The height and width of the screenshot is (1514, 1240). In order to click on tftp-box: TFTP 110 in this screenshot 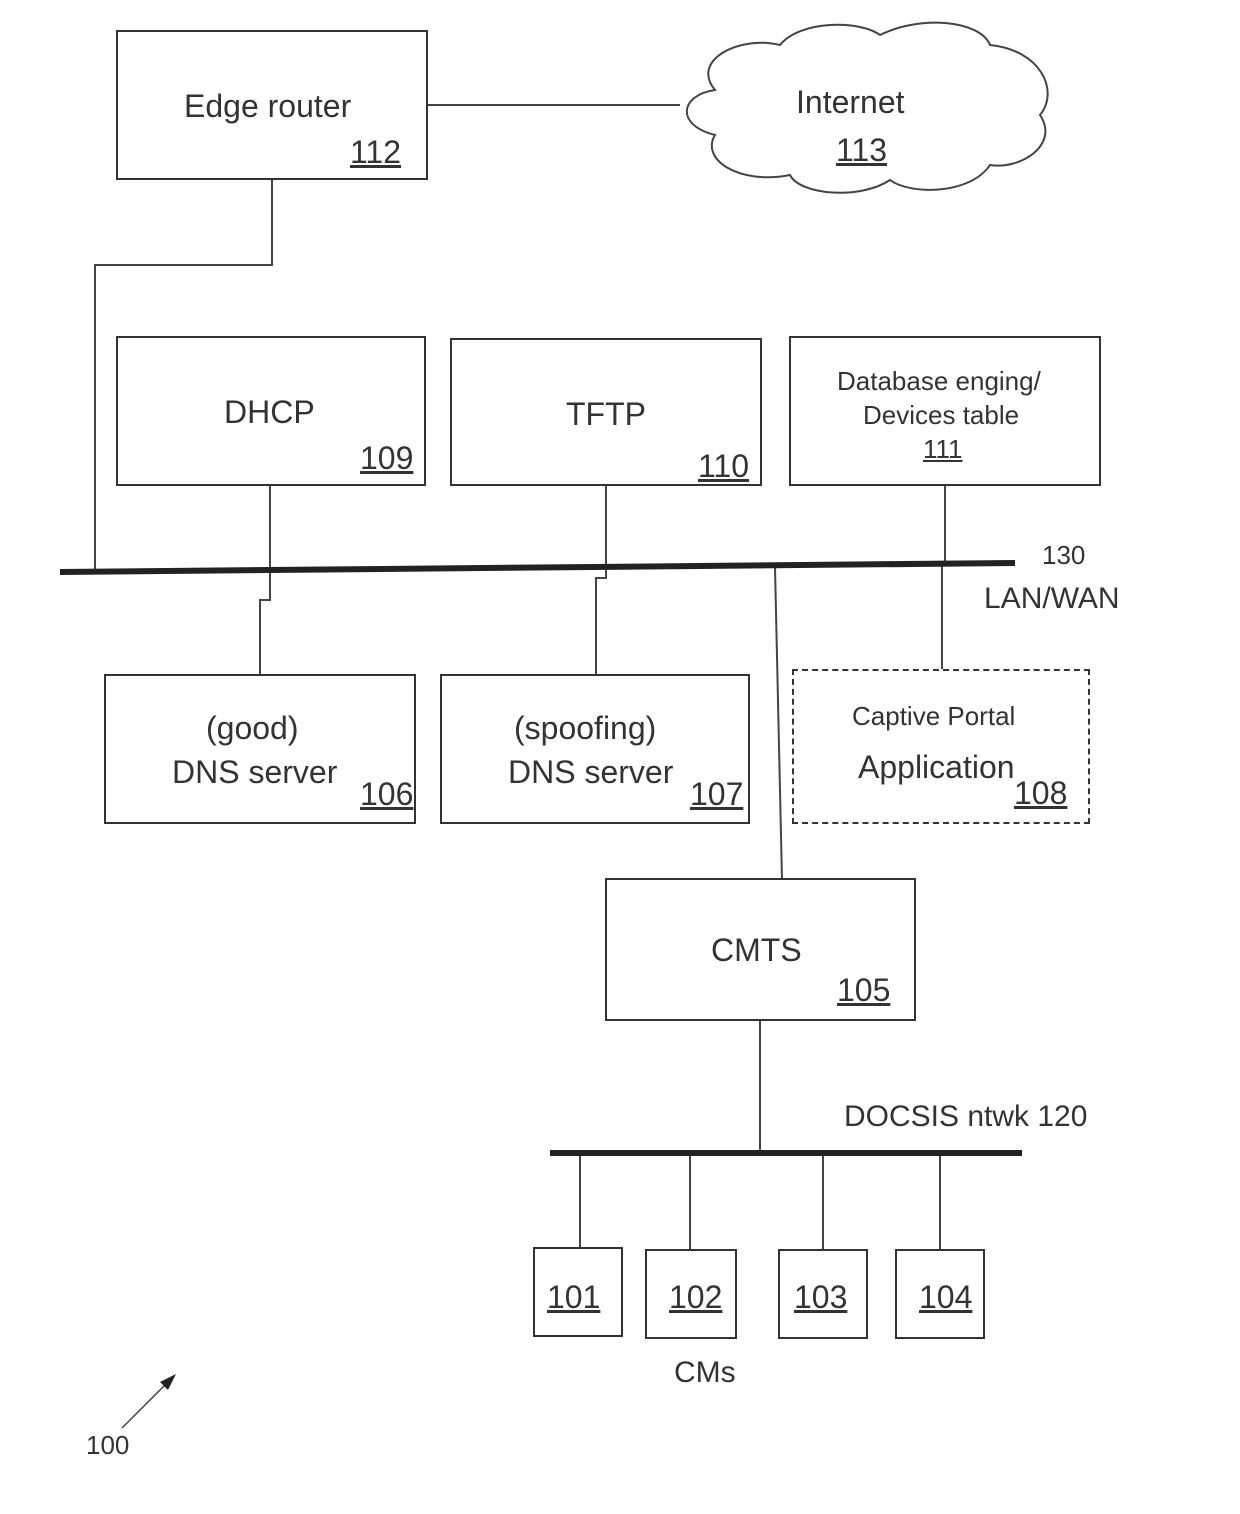, I will do `click(606, 412)`.